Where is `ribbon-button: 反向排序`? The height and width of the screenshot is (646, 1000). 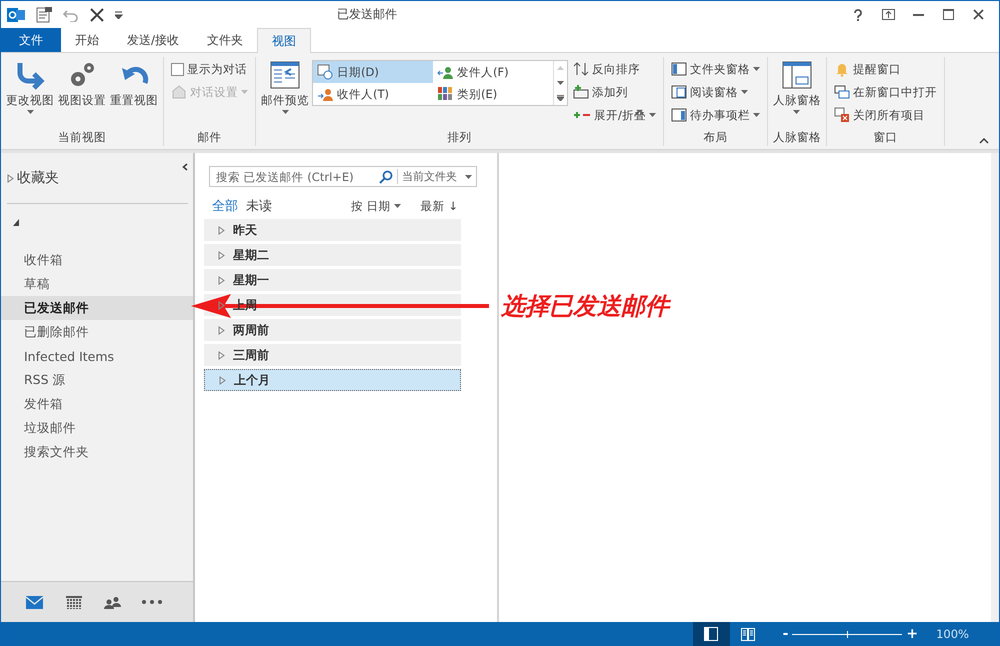 ribbon-button: 反向排序 is located at coordinates (614, 69).